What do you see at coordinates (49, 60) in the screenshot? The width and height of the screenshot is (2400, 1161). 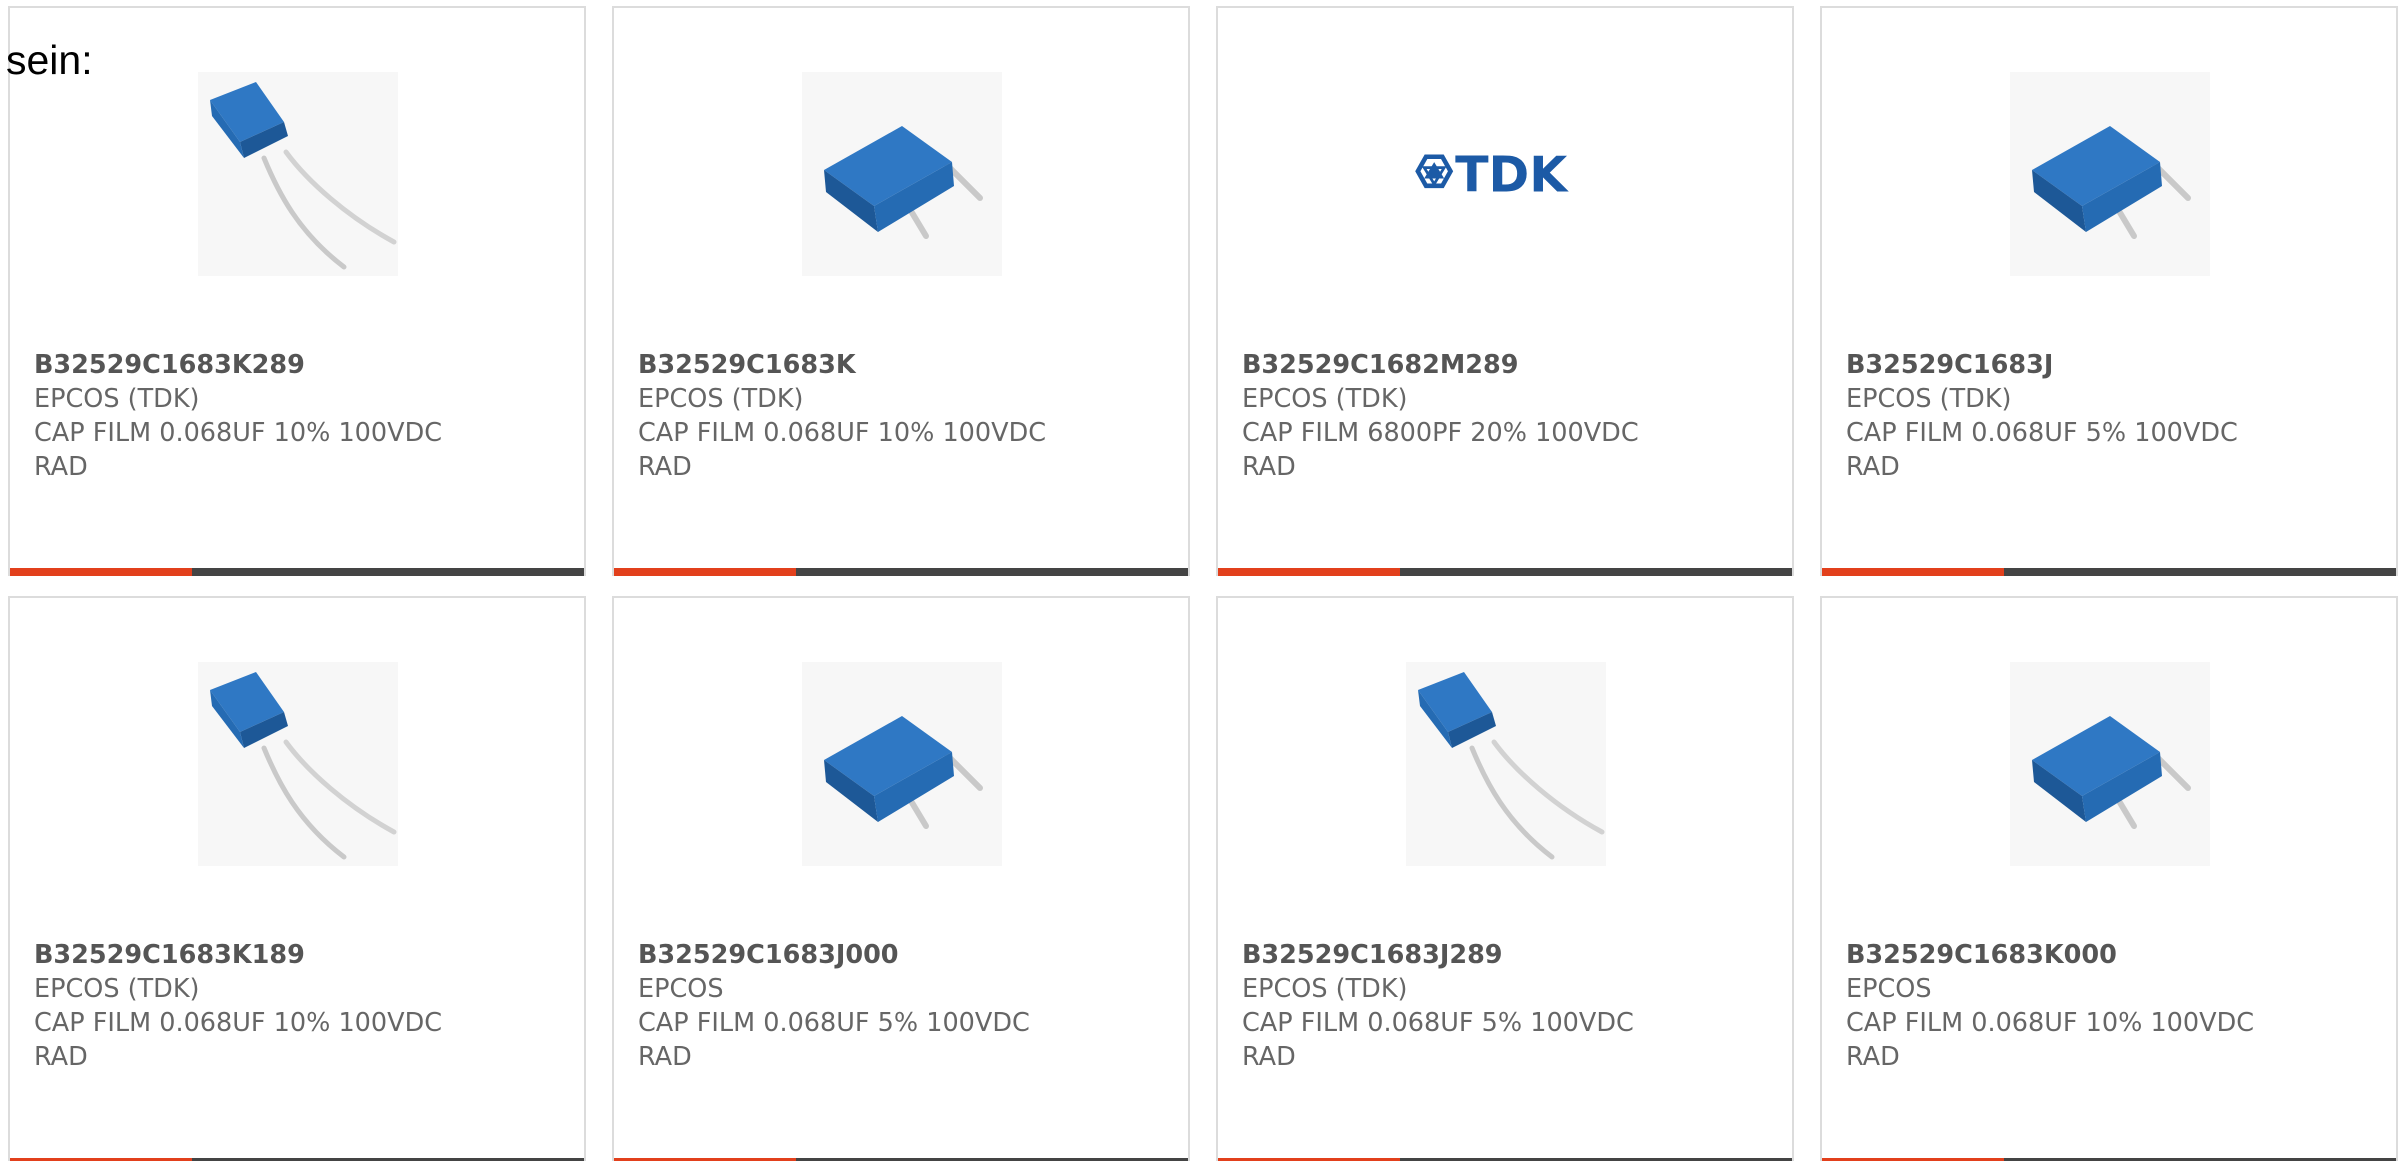 I see `intro-text: sein:` at bounding box center [49, 60].